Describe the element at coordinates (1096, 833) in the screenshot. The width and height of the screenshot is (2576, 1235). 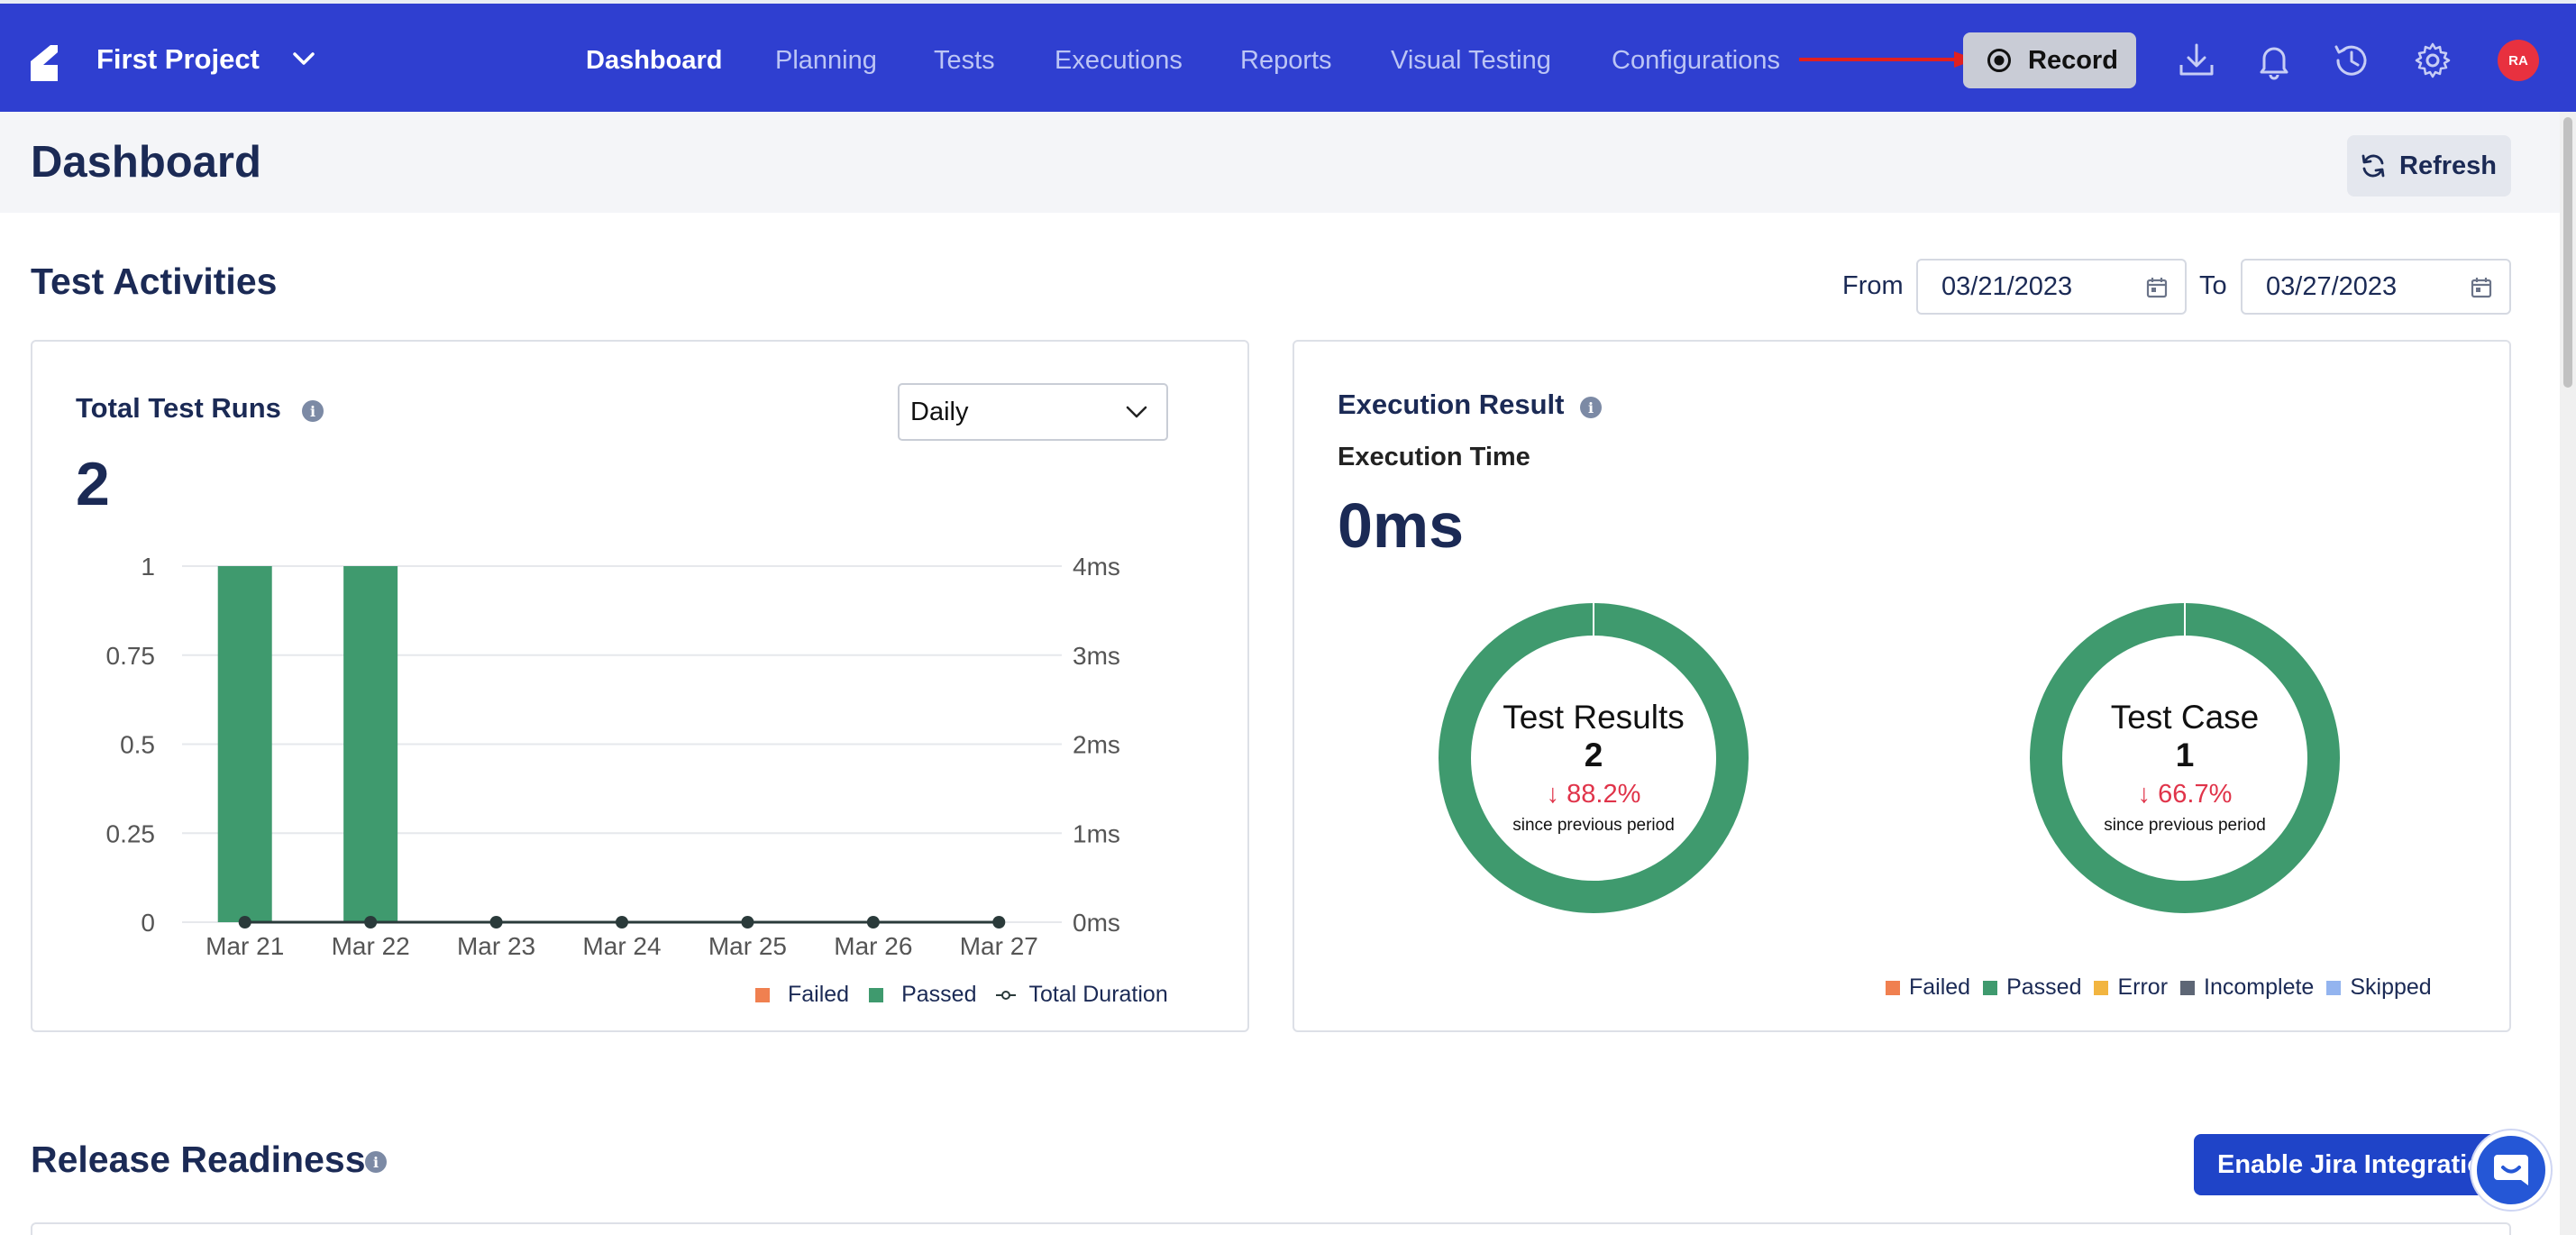
I see `y-right-tick-label: 1ms` at that location.